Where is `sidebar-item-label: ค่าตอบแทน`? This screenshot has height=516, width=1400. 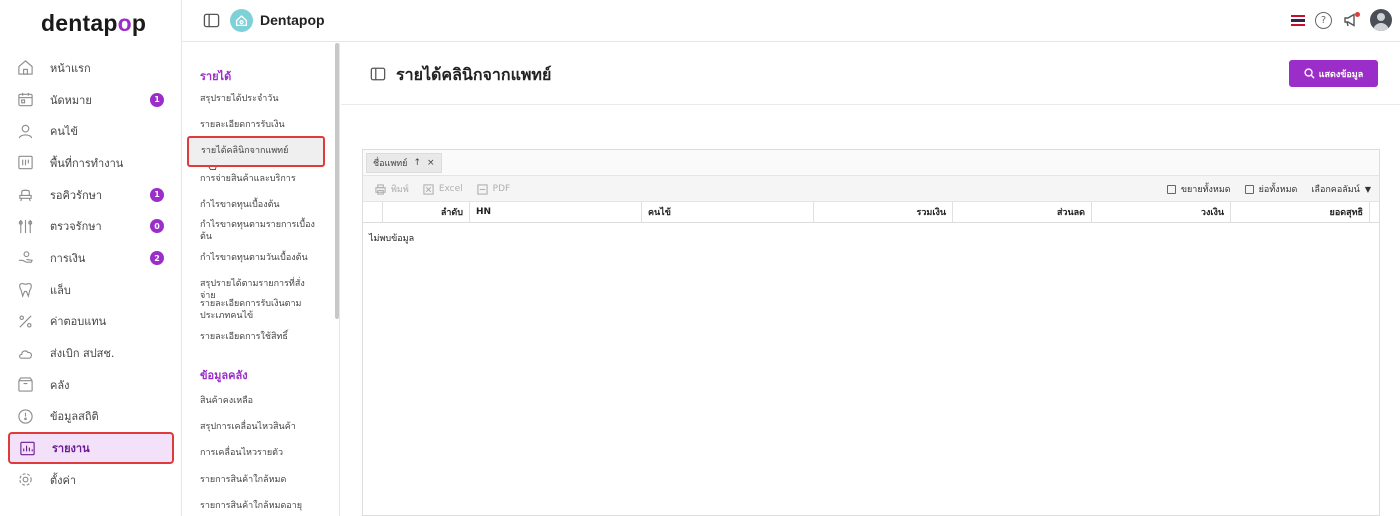
sidebar-item-label: ค่าตอบแทน is located at coordinates (78, 322).